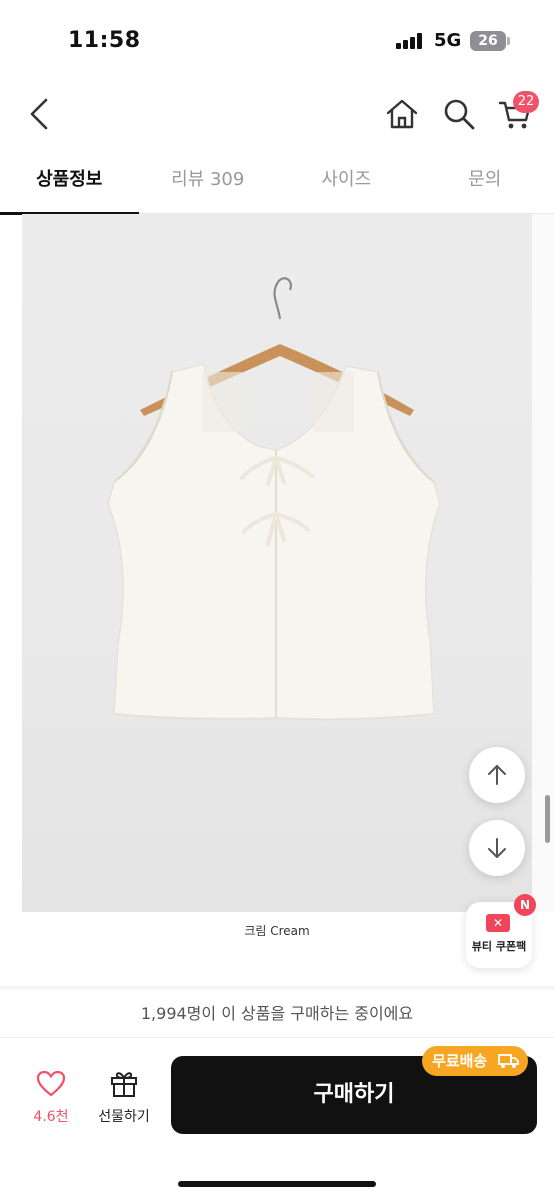 Image resolution: width=554 pixels, height=1200 pixels. What do you see at coordinates (460, 1061) in the screenshot?
I see `free-shipping-label: 무료배송` at bounding box center [460, 1061].